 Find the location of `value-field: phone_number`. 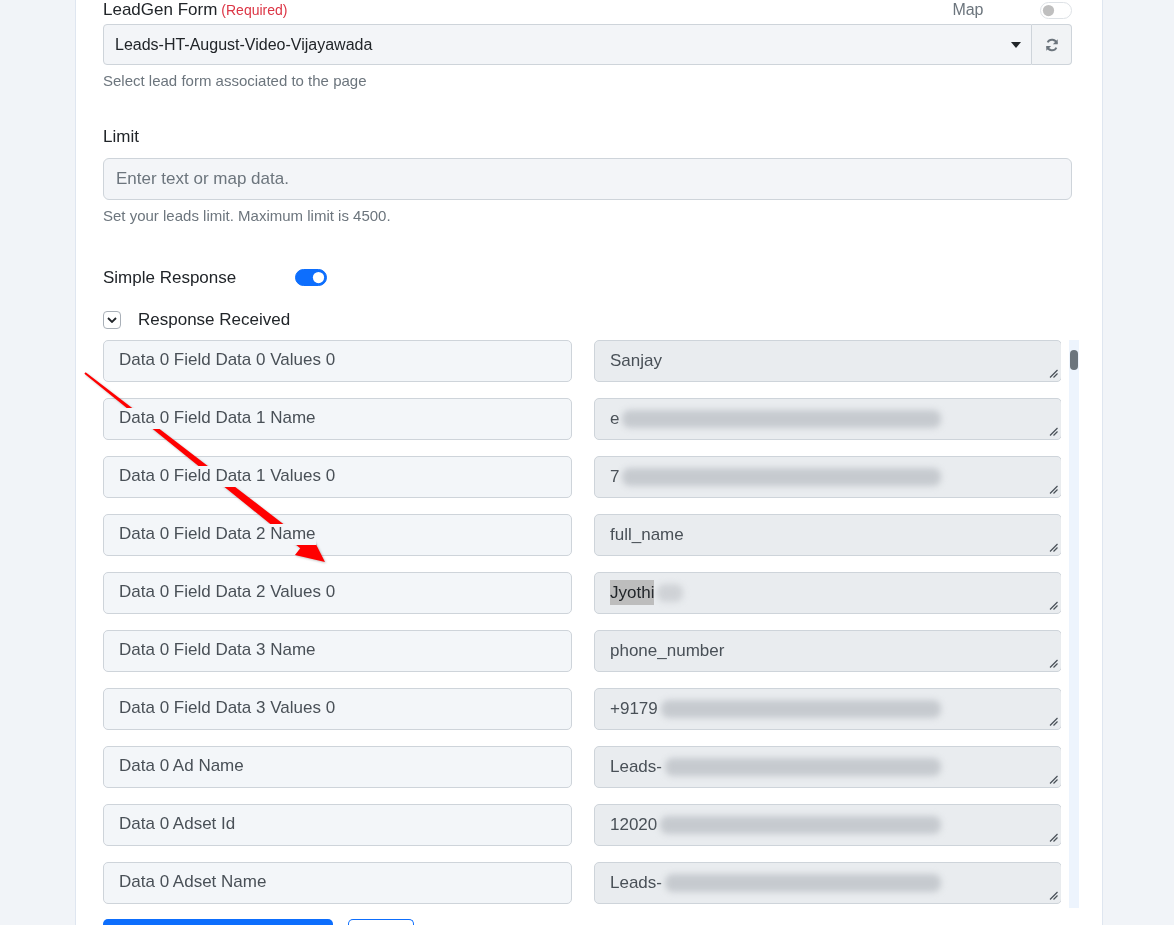

value-field: phone_number is located at coordinates (827, 650).